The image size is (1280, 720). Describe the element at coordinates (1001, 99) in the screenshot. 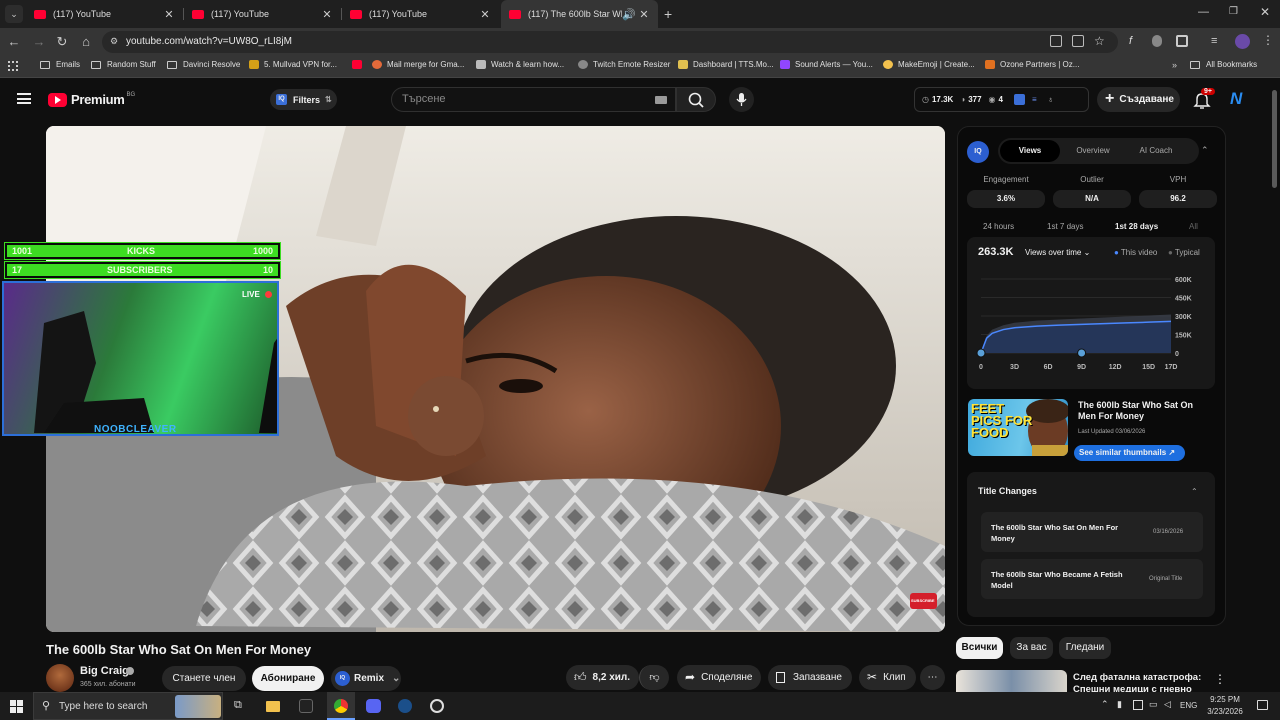

I see `vidiq-stats-bar: ◷ 17.3K ◑ 377 ◉ 4 ≡ ♁` at that location.